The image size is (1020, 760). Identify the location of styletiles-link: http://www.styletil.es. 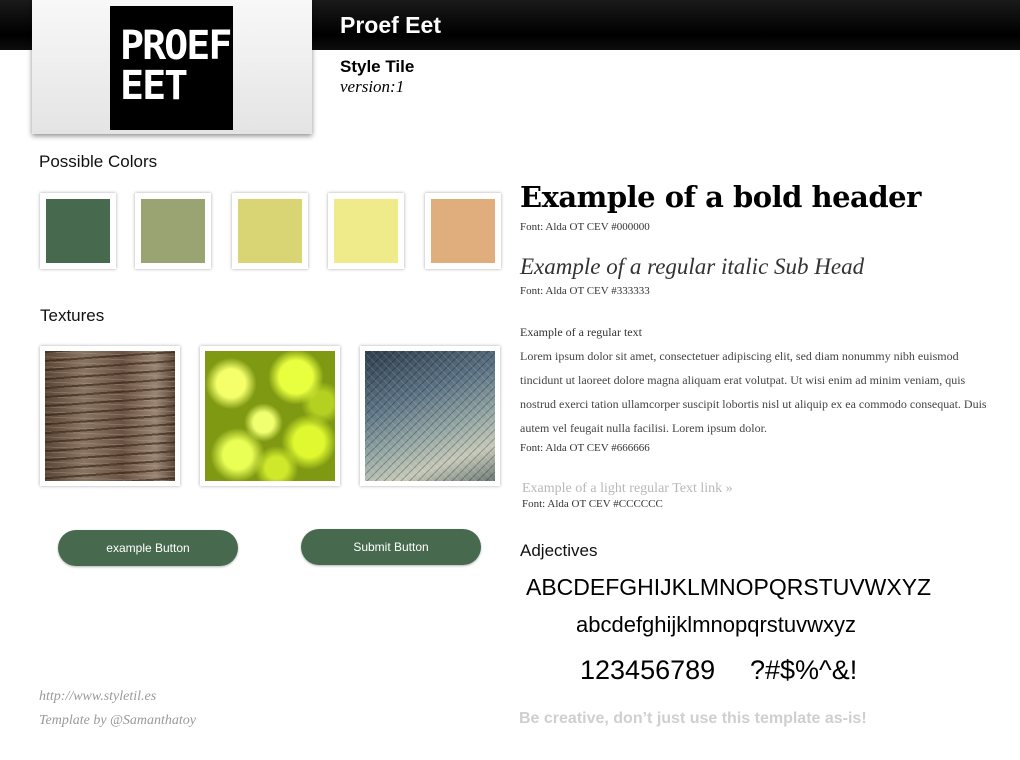
(97, 697).